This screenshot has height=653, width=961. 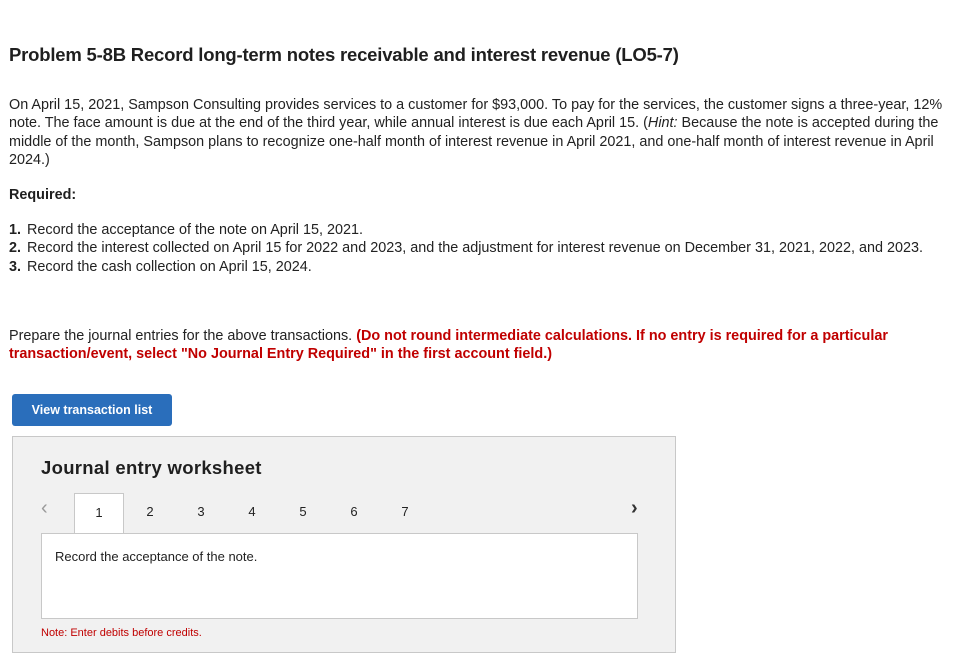 I want to click on tab-4: 4, so click(x=252, y=513).